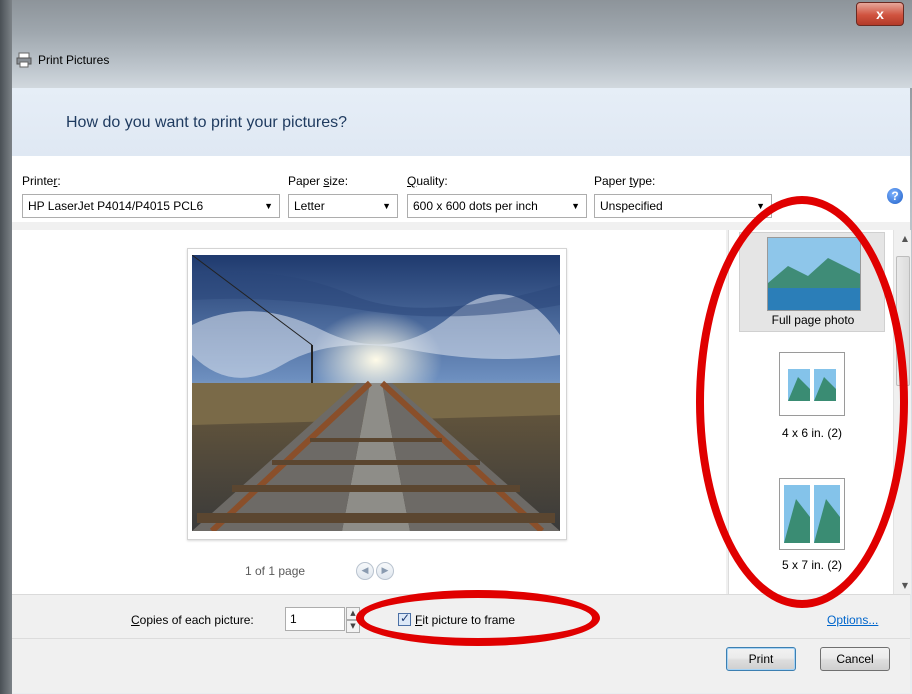 Image resolution: width=912 pixels, height=694 pixels. I want to click on window-left-edge, so click(6, 347).